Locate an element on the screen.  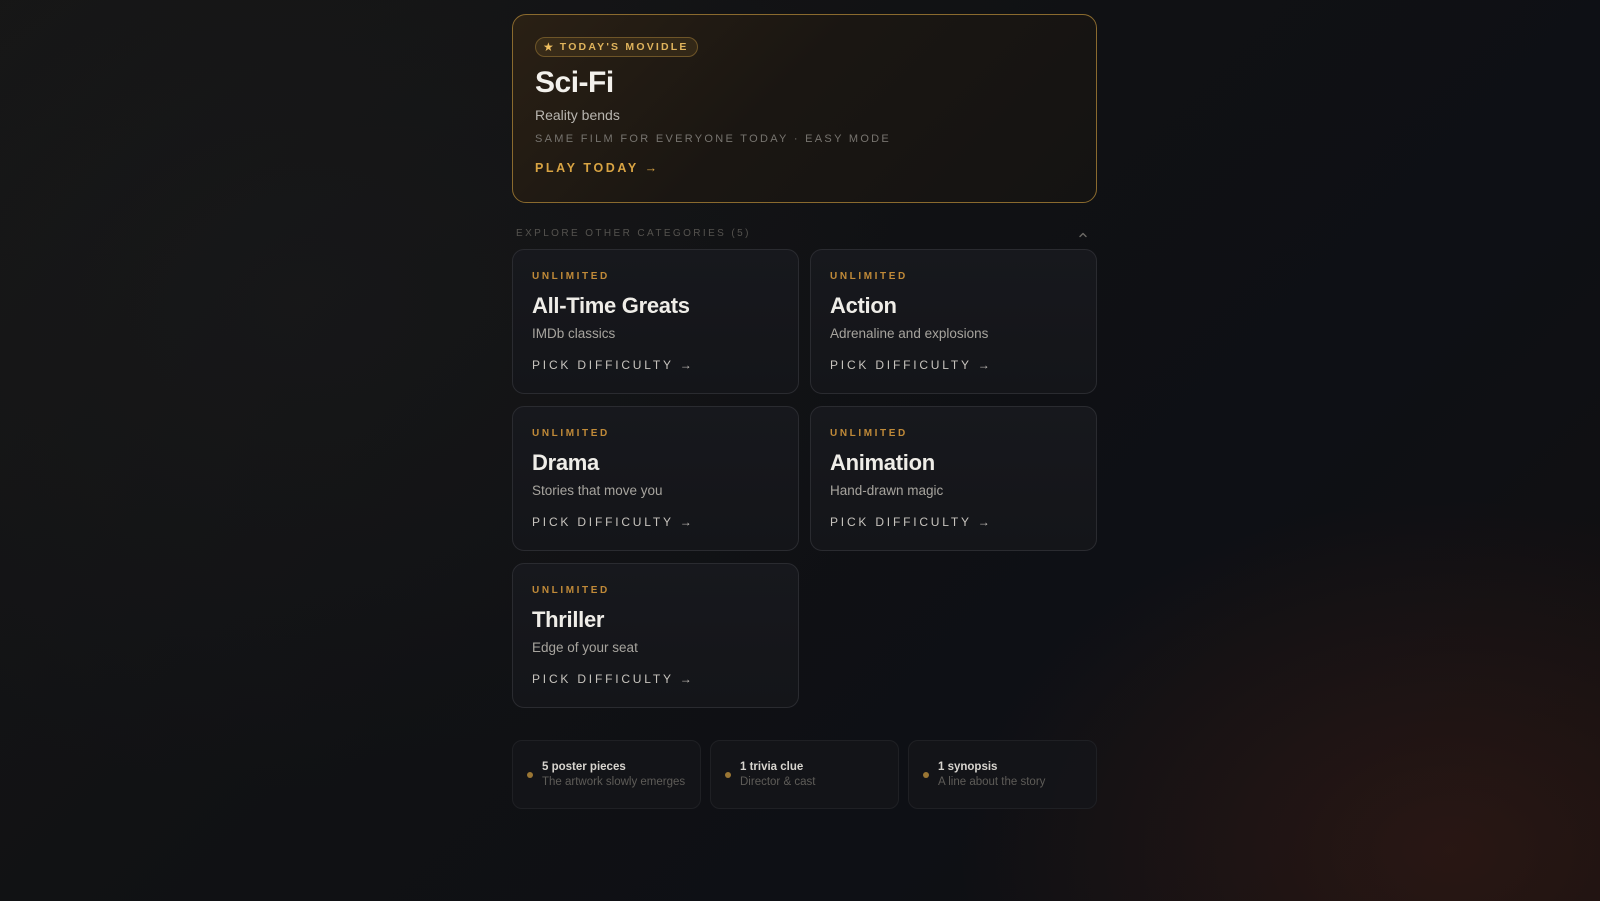
category-subtitle: Stories that move you is located at coordinates (597, 490).